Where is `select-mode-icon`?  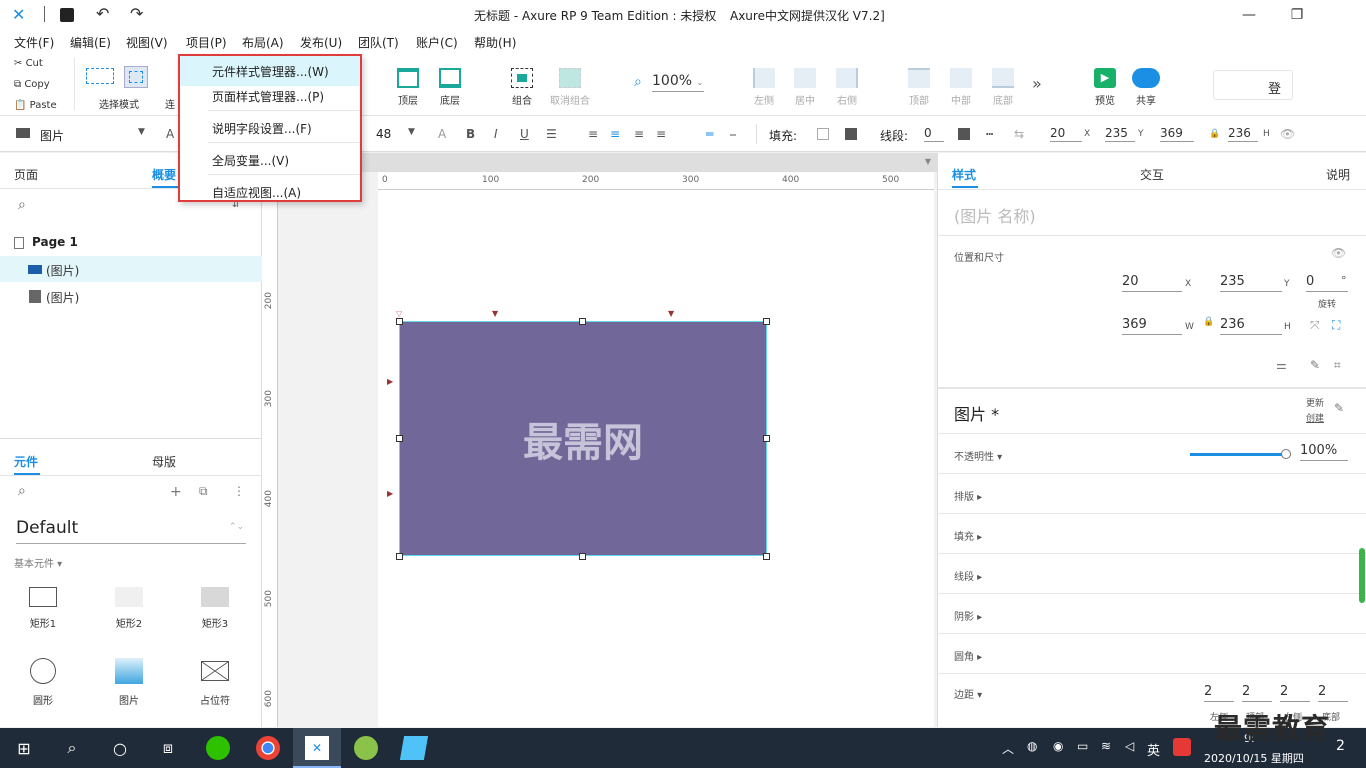 select-mode-icon is located at coordinates (136, 77).